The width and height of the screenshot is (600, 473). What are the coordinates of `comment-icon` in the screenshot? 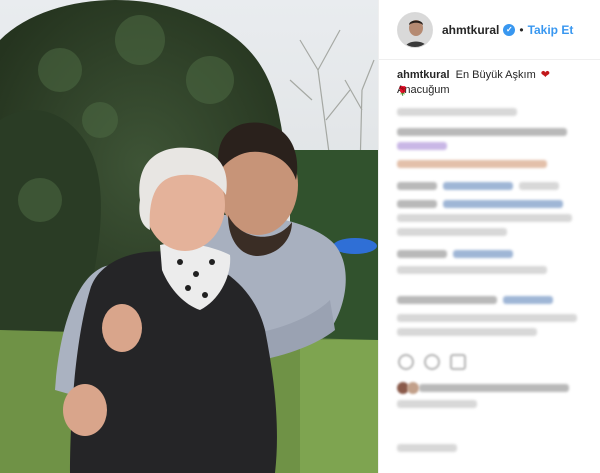 It's located at (432, 362).